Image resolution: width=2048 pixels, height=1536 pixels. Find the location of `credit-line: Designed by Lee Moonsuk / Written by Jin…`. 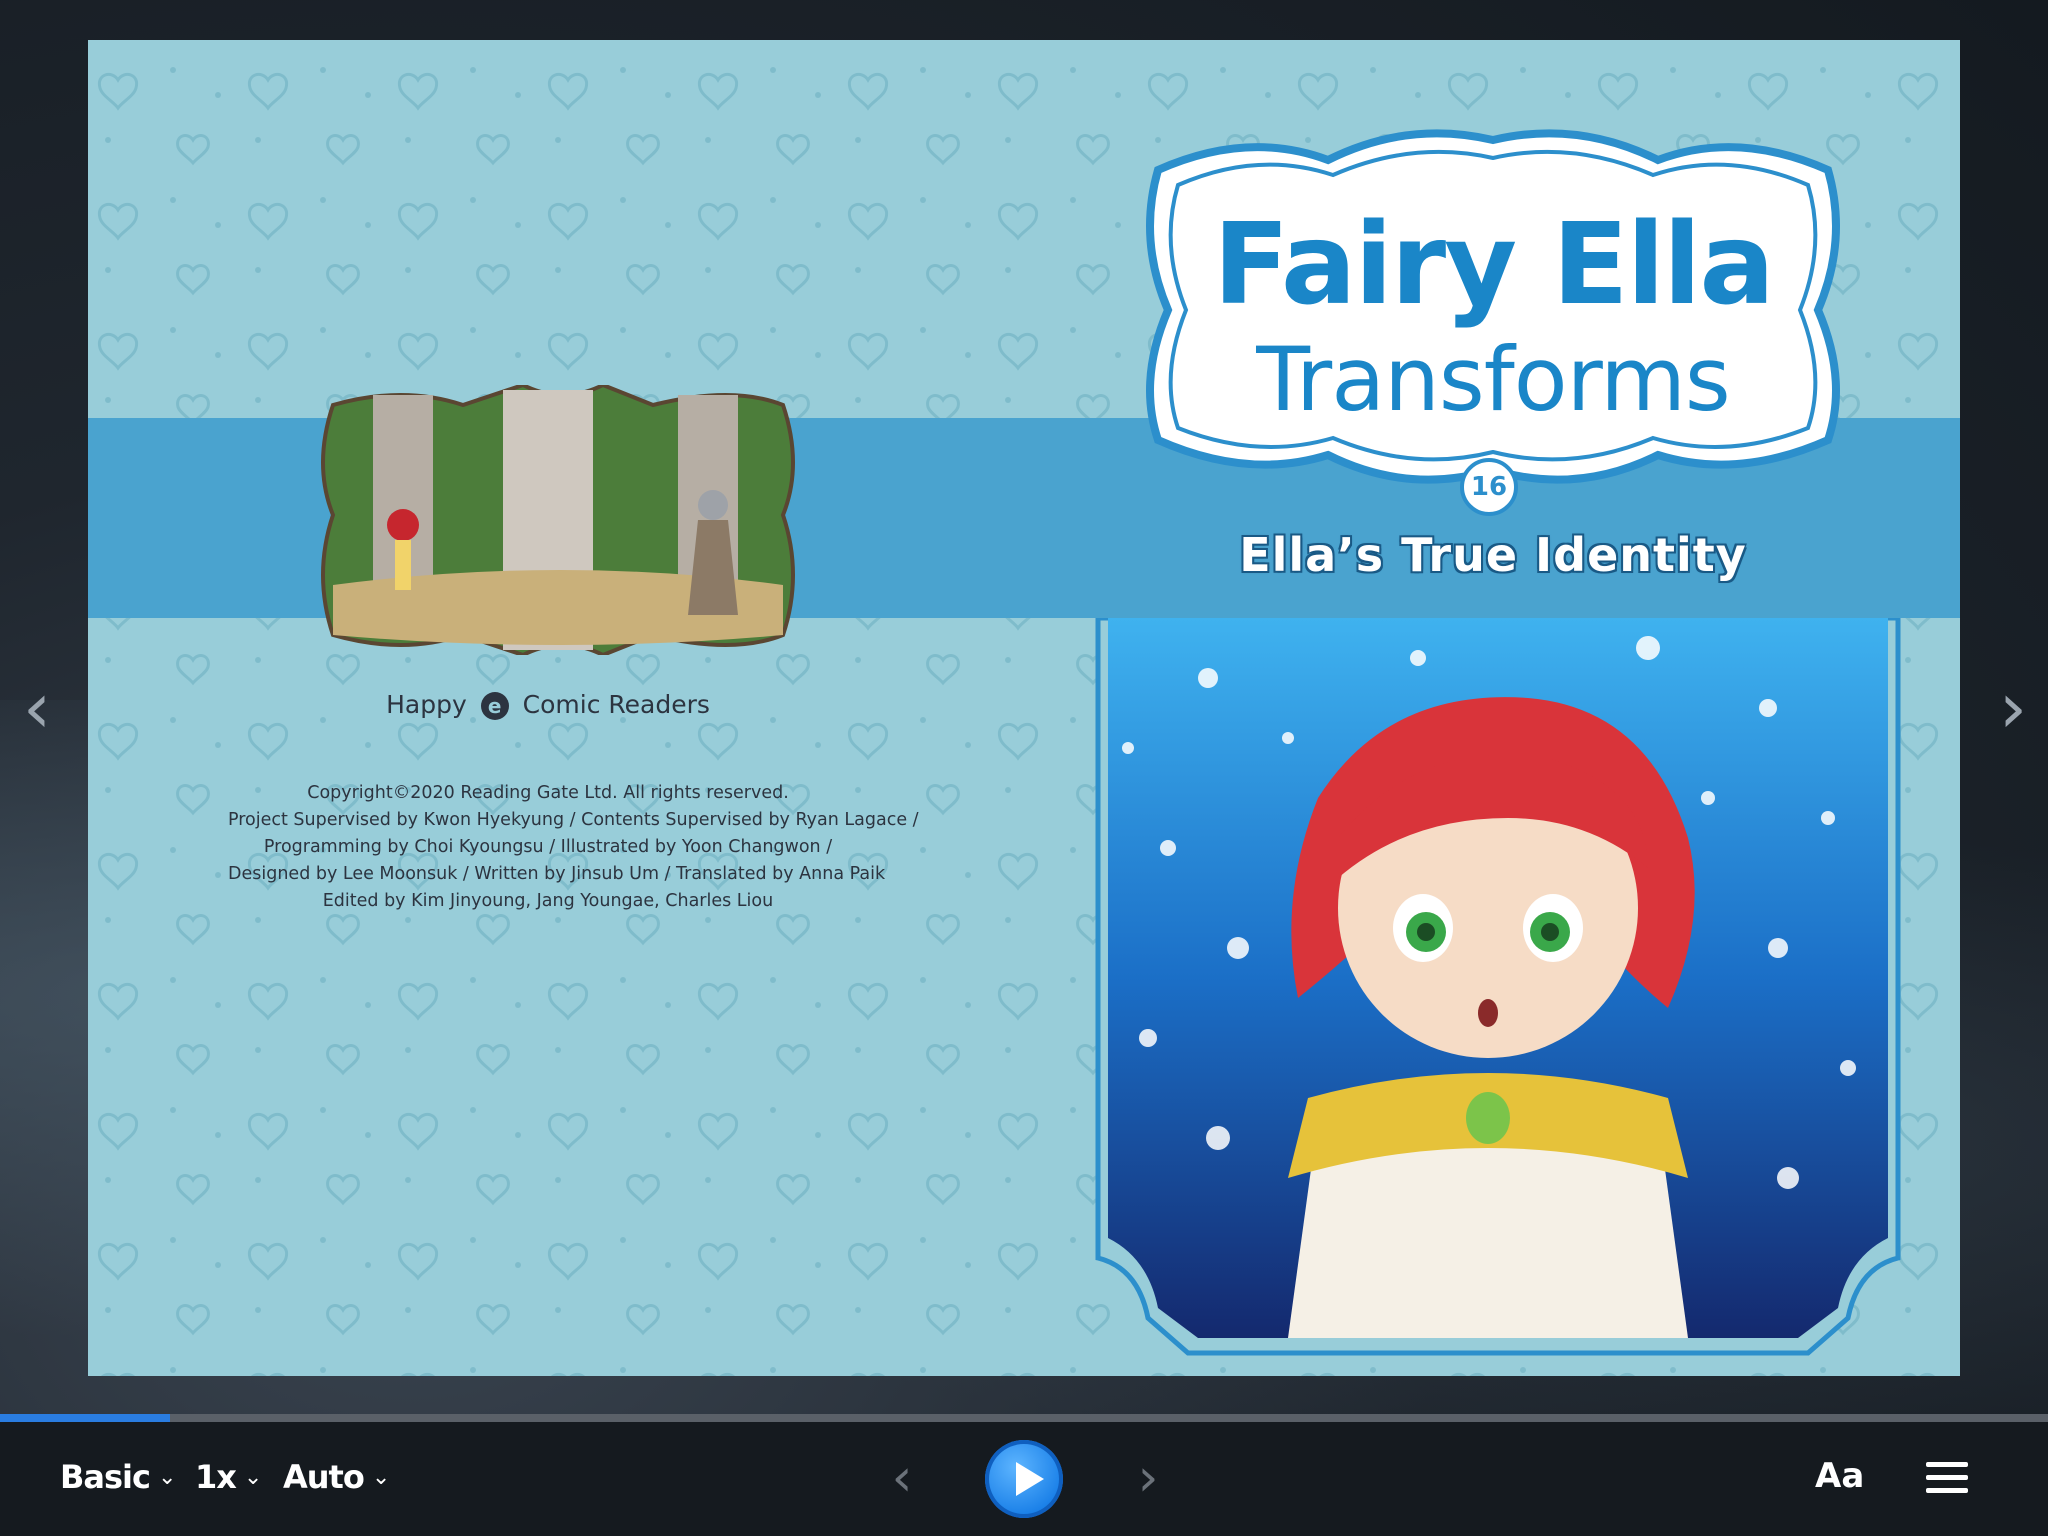

credit-line: Designed by Lee Moonsuk / Written by Jin… is located at coordinates (557, 874).